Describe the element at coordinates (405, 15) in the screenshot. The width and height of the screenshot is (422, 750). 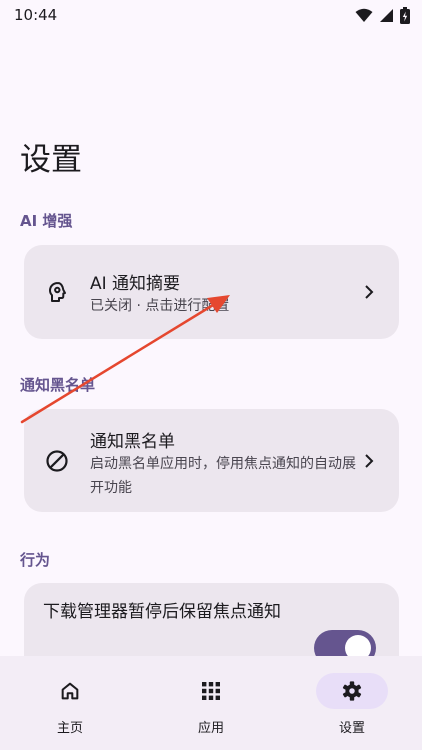
I see `battery-icon` at that location.